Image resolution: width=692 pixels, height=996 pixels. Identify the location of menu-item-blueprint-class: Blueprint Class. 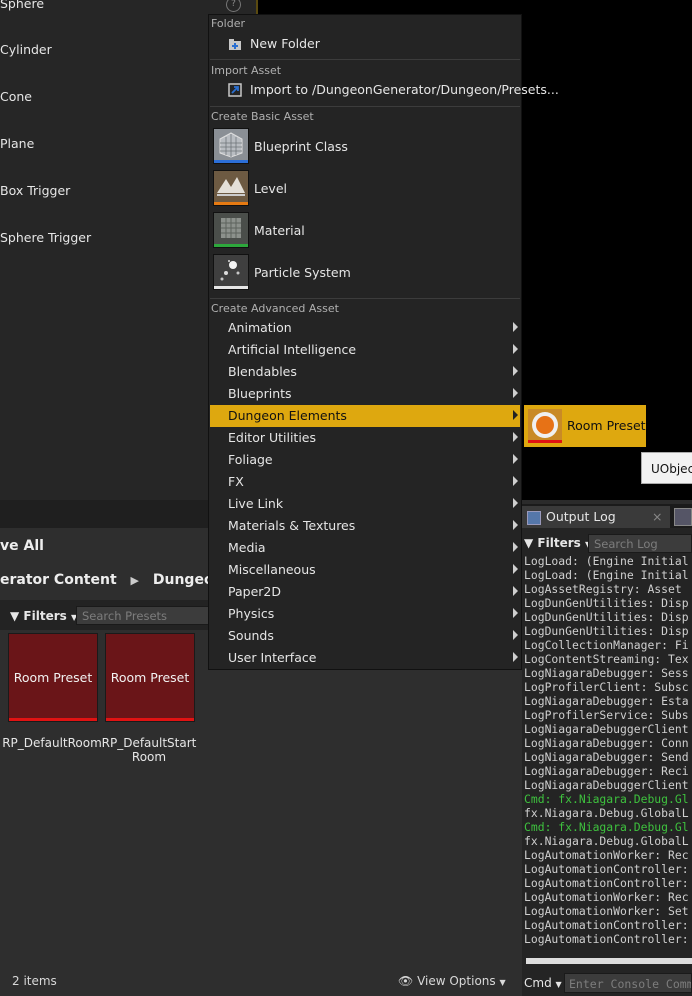
(365, 147).